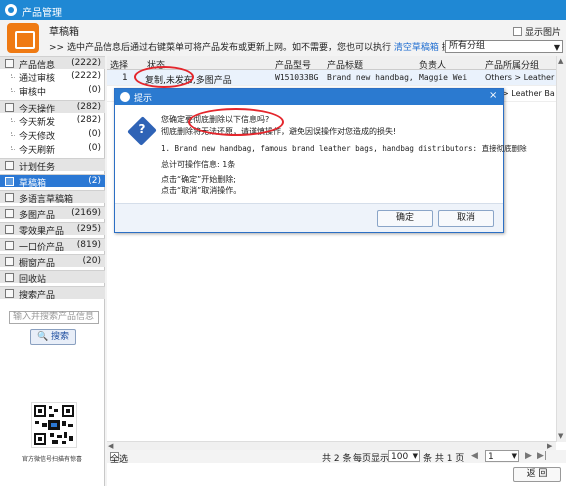  I want to click on qr-code-image, so click(54, 425).